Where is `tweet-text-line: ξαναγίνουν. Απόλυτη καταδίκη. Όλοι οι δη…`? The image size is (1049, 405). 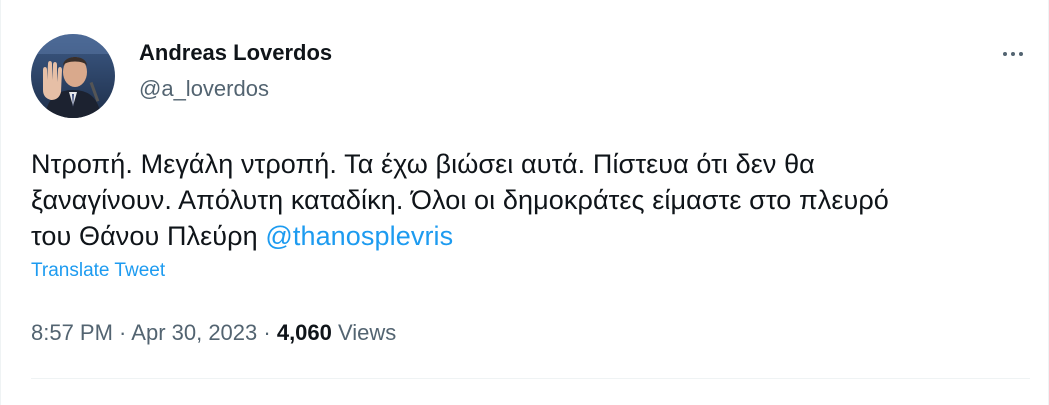
tweet-text-line: ξαναγίνουν. Απόλυτη καταδίκη. Όλοι οι δη… is located at coordinates (460, 200).